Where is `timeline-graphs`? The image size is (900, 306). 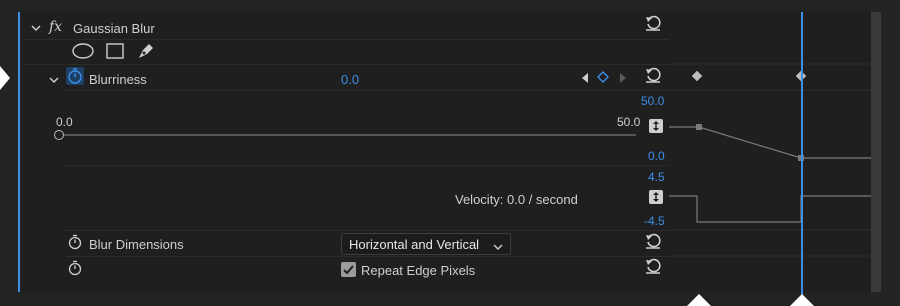 timeline-graphs is located at coordinates (770, 160).